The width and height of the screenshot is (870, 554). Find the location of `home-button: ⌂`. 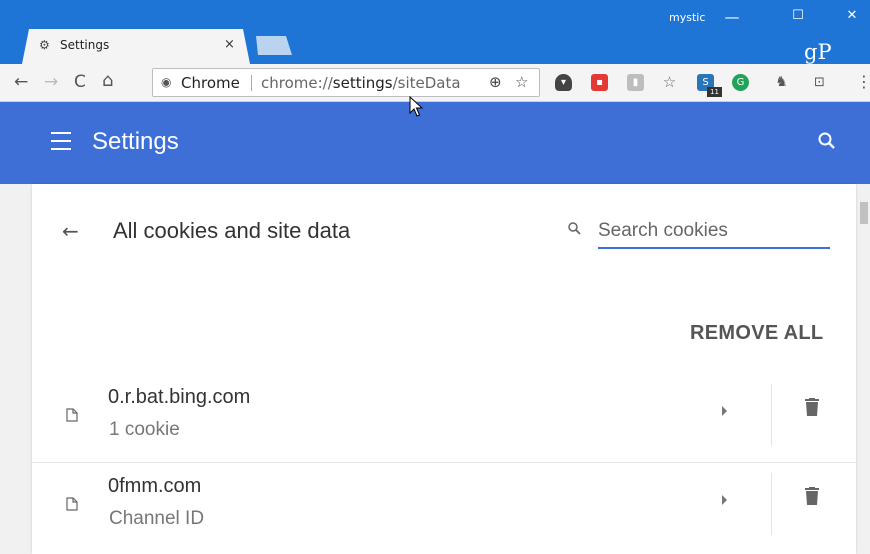

home-button: ⌂ is located at coordinates (107, 80).